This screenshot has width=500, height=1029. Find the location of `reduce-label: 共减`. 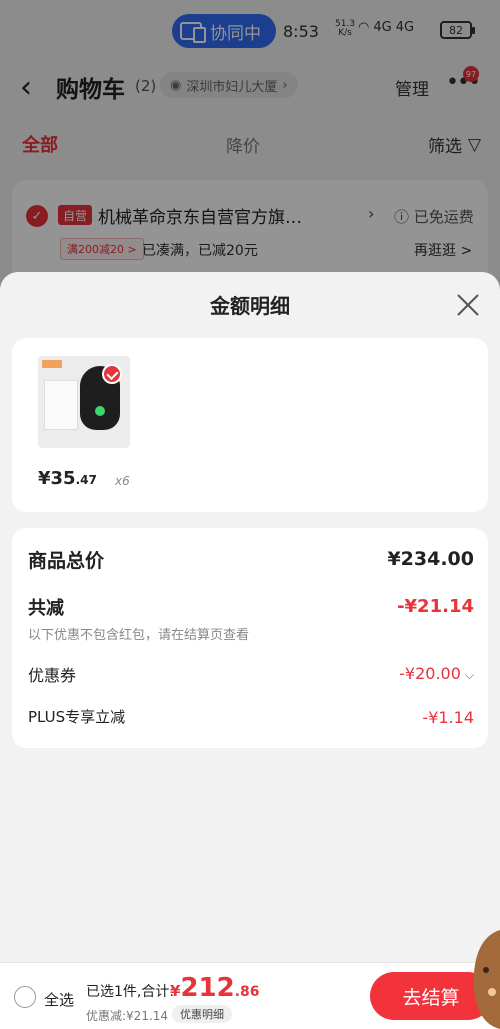

reduce-label: 共减 is located at coordinates (46, 608).